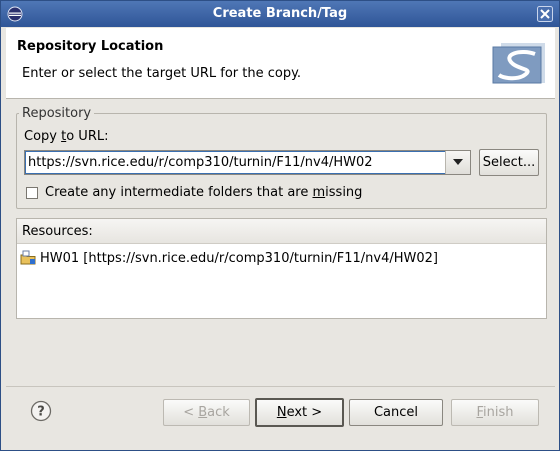 This screenshot has height=451, width=560. I want to click on help-icon: ?, so click(41, 411).